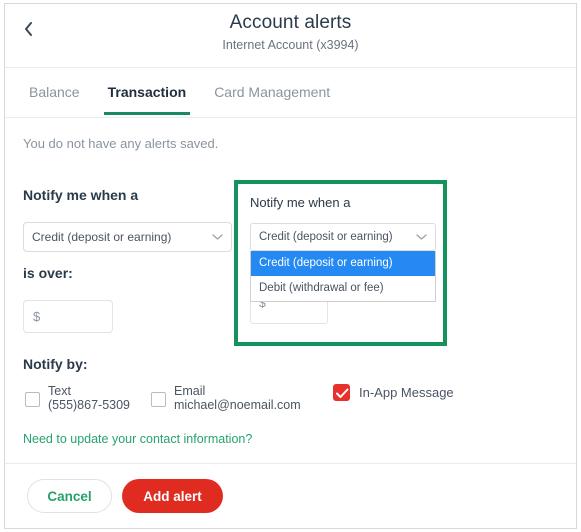  I want to click on channel-text-value: (555)867-5309, so click(89, 405).